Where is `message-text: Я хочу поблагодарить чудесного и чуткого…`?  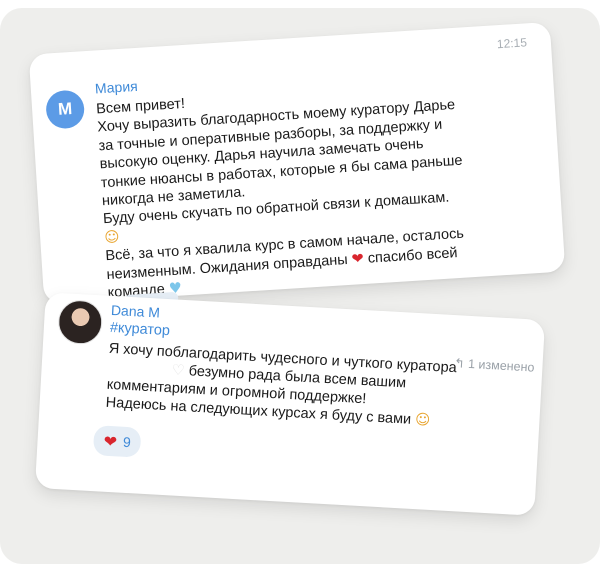 message-text: Я хочу поблагодарить чудесного и чуткого… is located at coordinates (316, 387).